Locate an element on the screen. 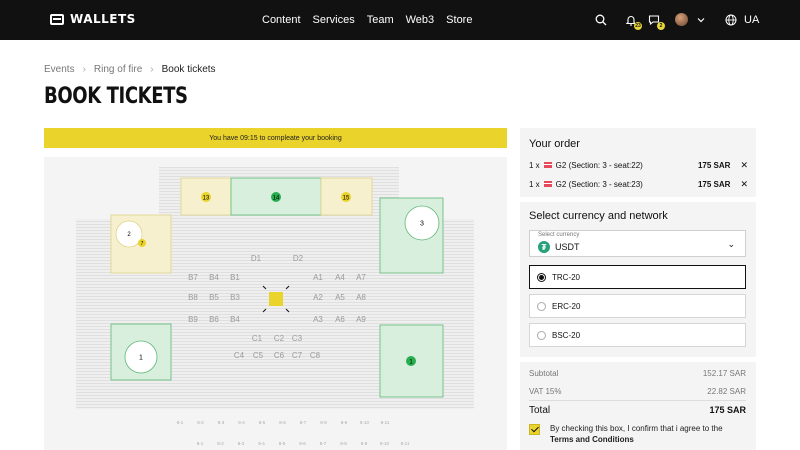 The width and height of the screenshot is (800, 450). order-price: 175 SAR is located at coordinates (714, 184).